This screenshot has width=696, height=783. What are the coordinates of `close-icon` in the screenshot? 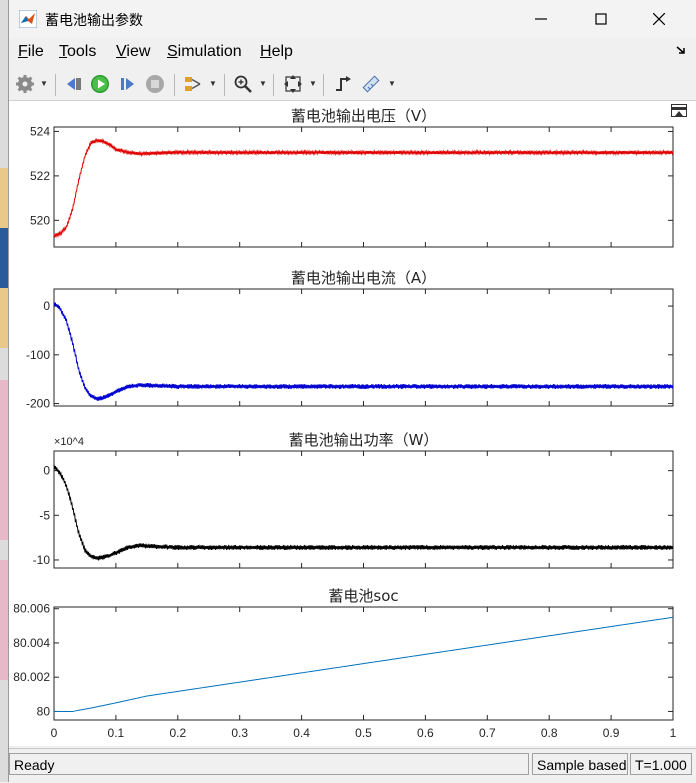 It's located at (659, 19).